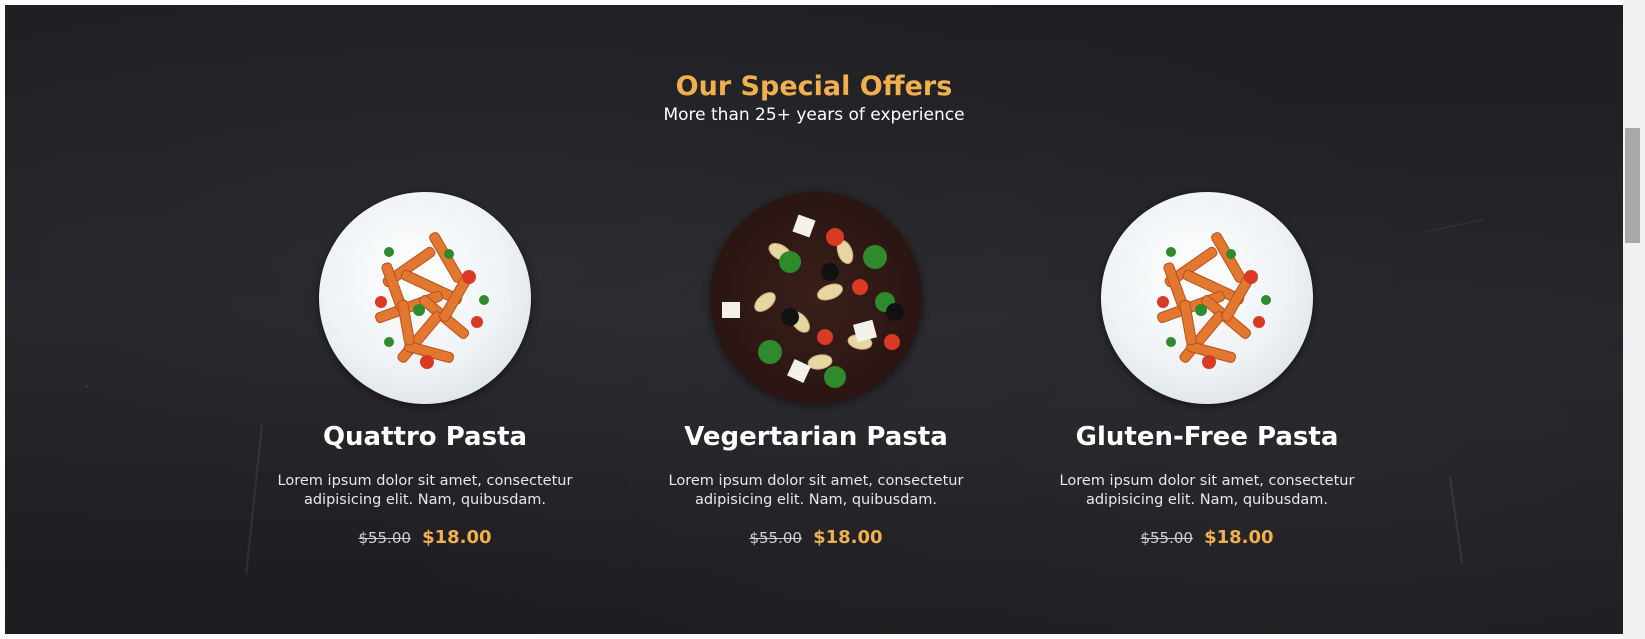  What do you see at coordinates (814, 115) in the screenshot?
I see `section-subtitle: More than 25+ years of experience` at bounding box center [814, 115].